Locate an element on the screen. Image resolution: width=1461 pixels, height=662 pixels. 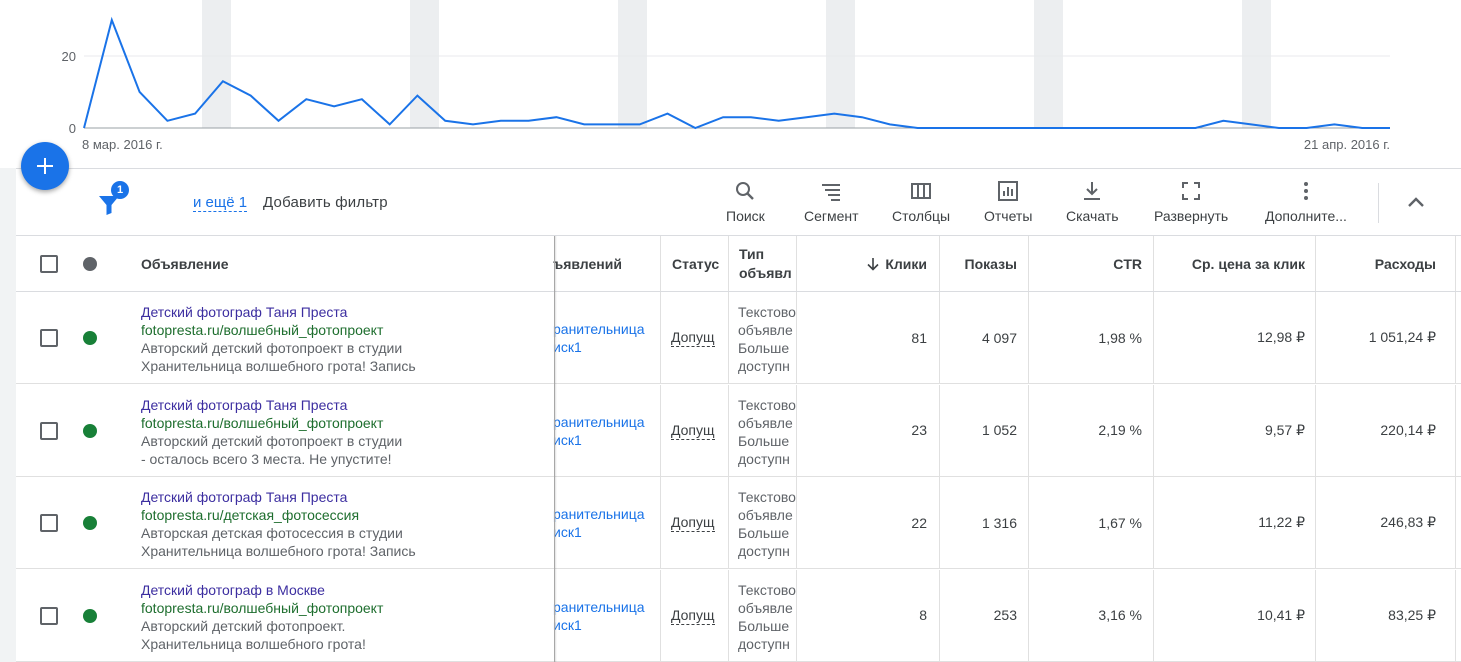
clicks-value: 22 is located at coordinates (867, 522).